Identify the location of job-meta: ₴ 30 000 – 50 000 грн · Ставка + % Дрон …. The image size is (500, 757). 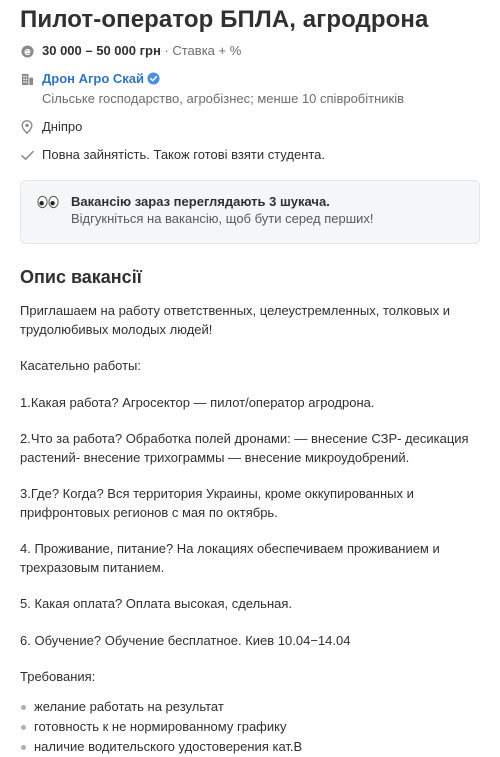
(250, 103).